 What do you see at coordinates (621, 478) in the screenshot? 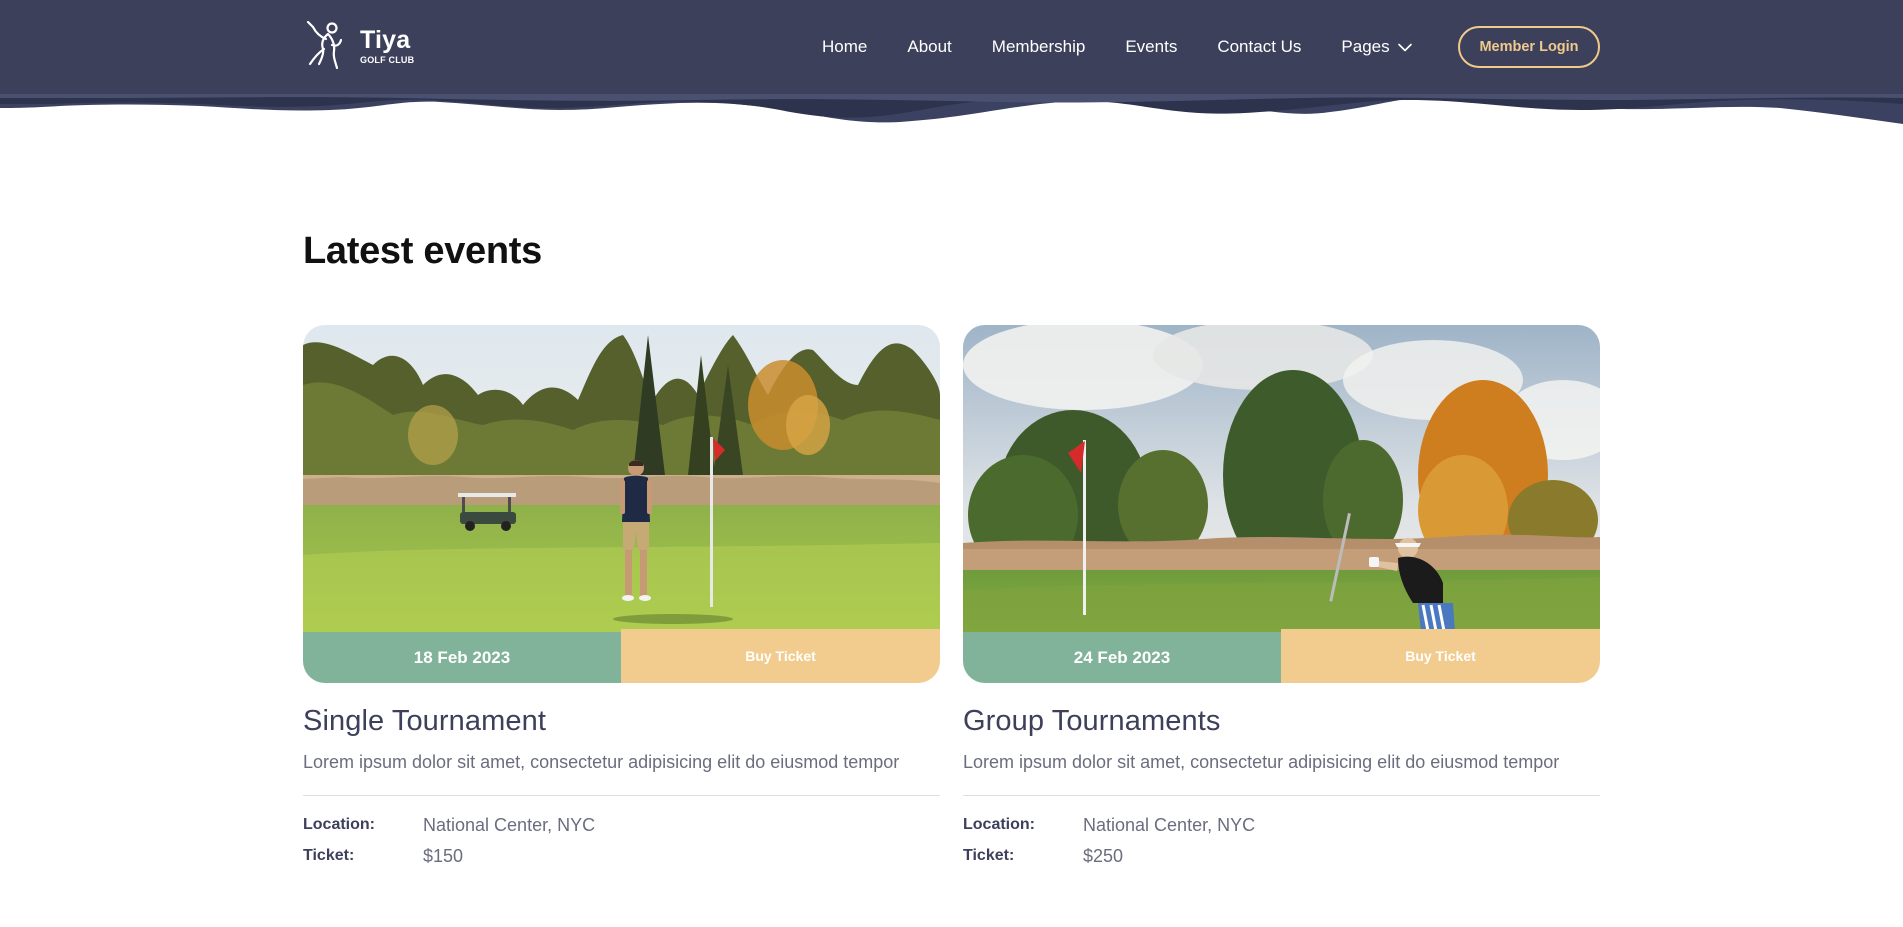
I see `event-photo-golfer-on-green` at bounding box center [621, 478].